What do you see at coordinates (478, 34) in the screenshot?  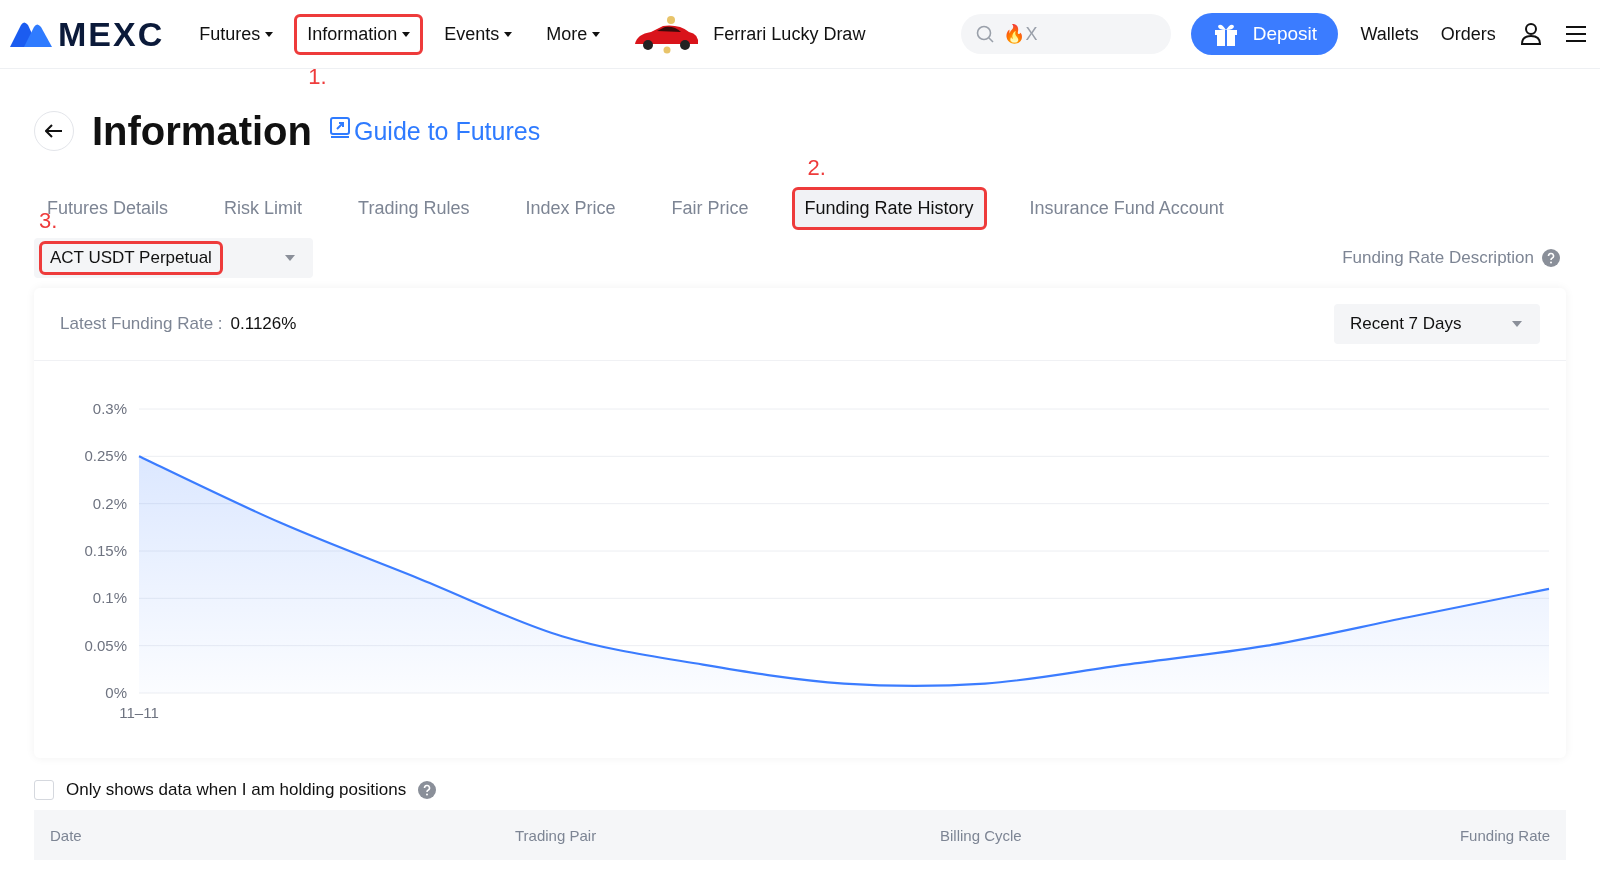 I see `nav-menu-item: Events` at bounding box center [478, 34].